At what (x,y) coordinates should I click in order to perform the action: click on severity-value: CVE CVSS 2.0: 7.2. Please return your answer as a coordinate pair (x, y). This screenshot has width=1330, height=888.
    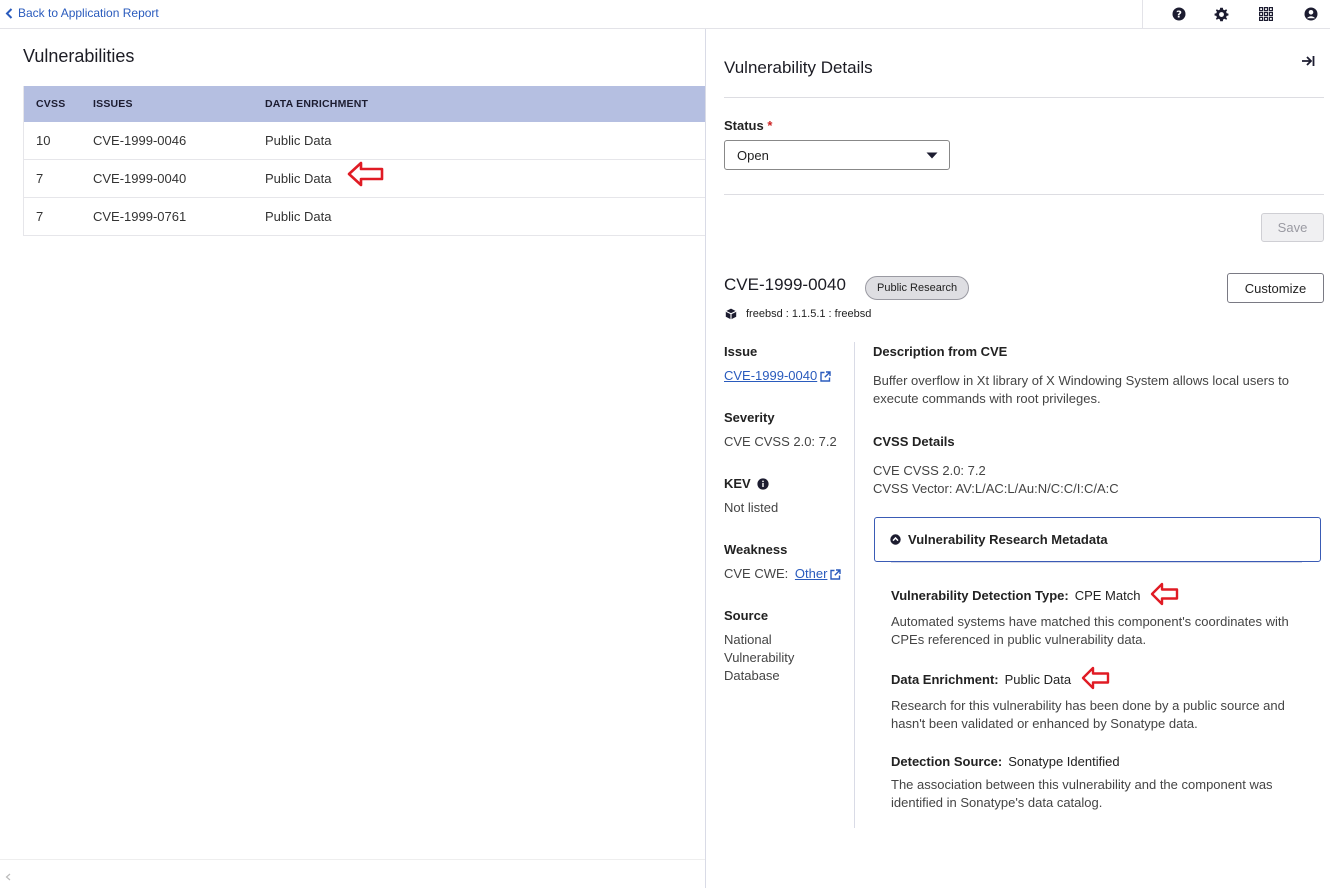
    Looking at the image, I should click on (780, 441).